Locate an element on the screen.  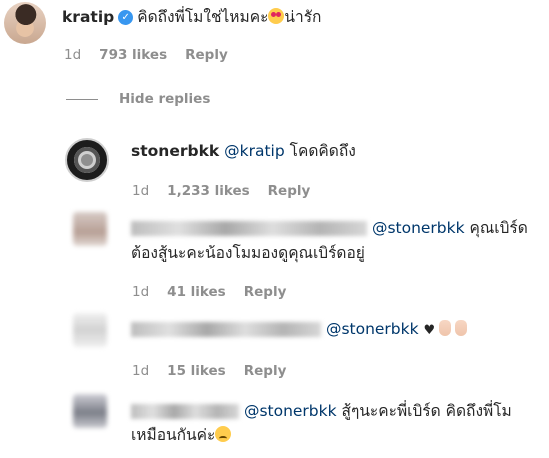
reply-text-line1: คุณเบิร์ด is located at coordinates (498, 228).